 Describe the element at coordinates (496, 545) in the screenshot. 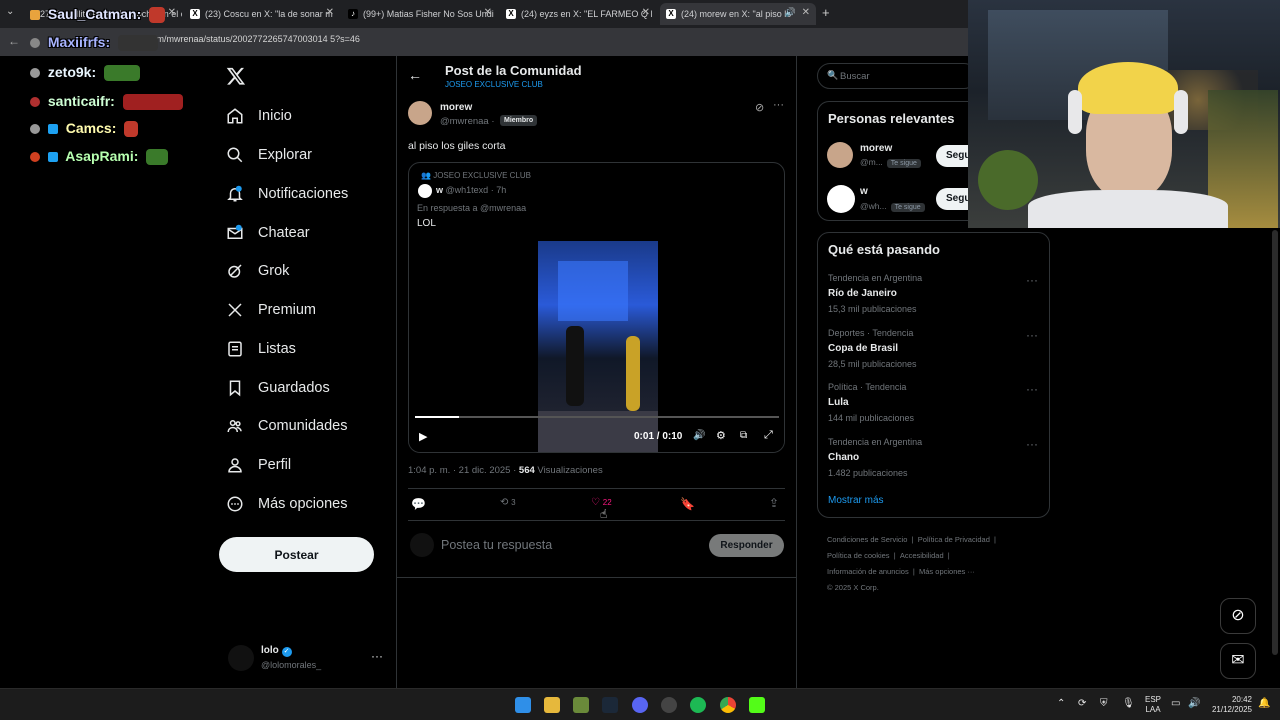

I see `reply-input: Postea tu respuesta` at that location.